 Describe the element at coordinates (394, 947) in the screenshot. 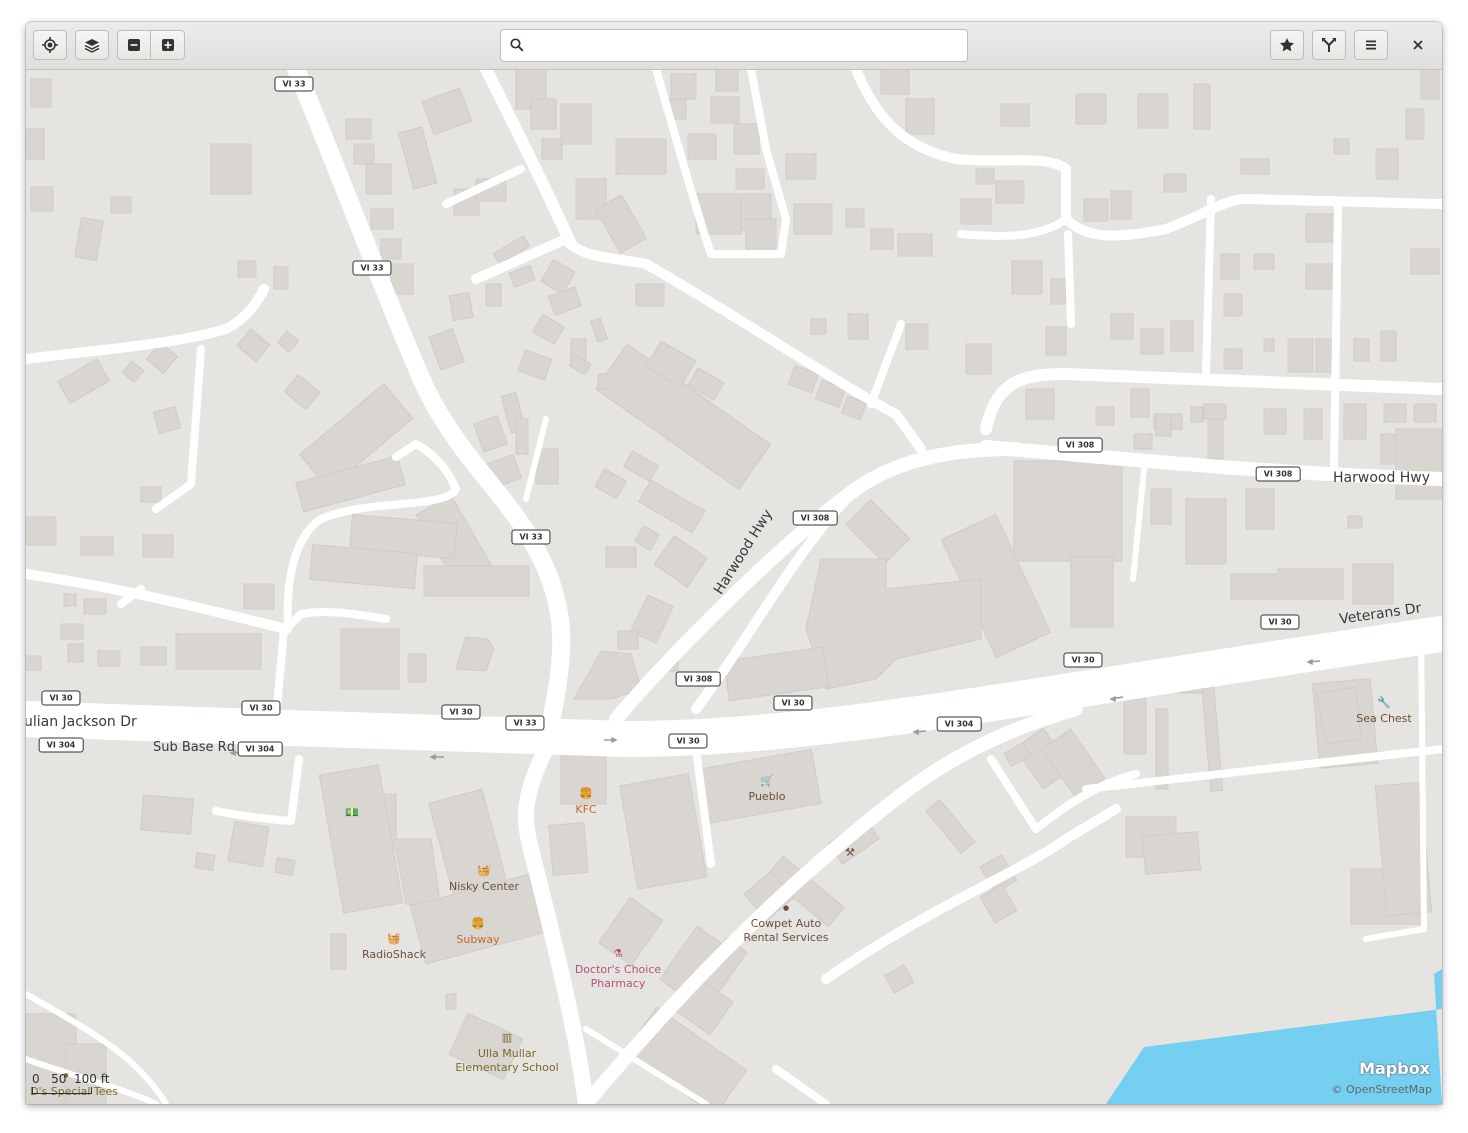

I see `poi-radioshack: 🧺 RadioShack` at that location.